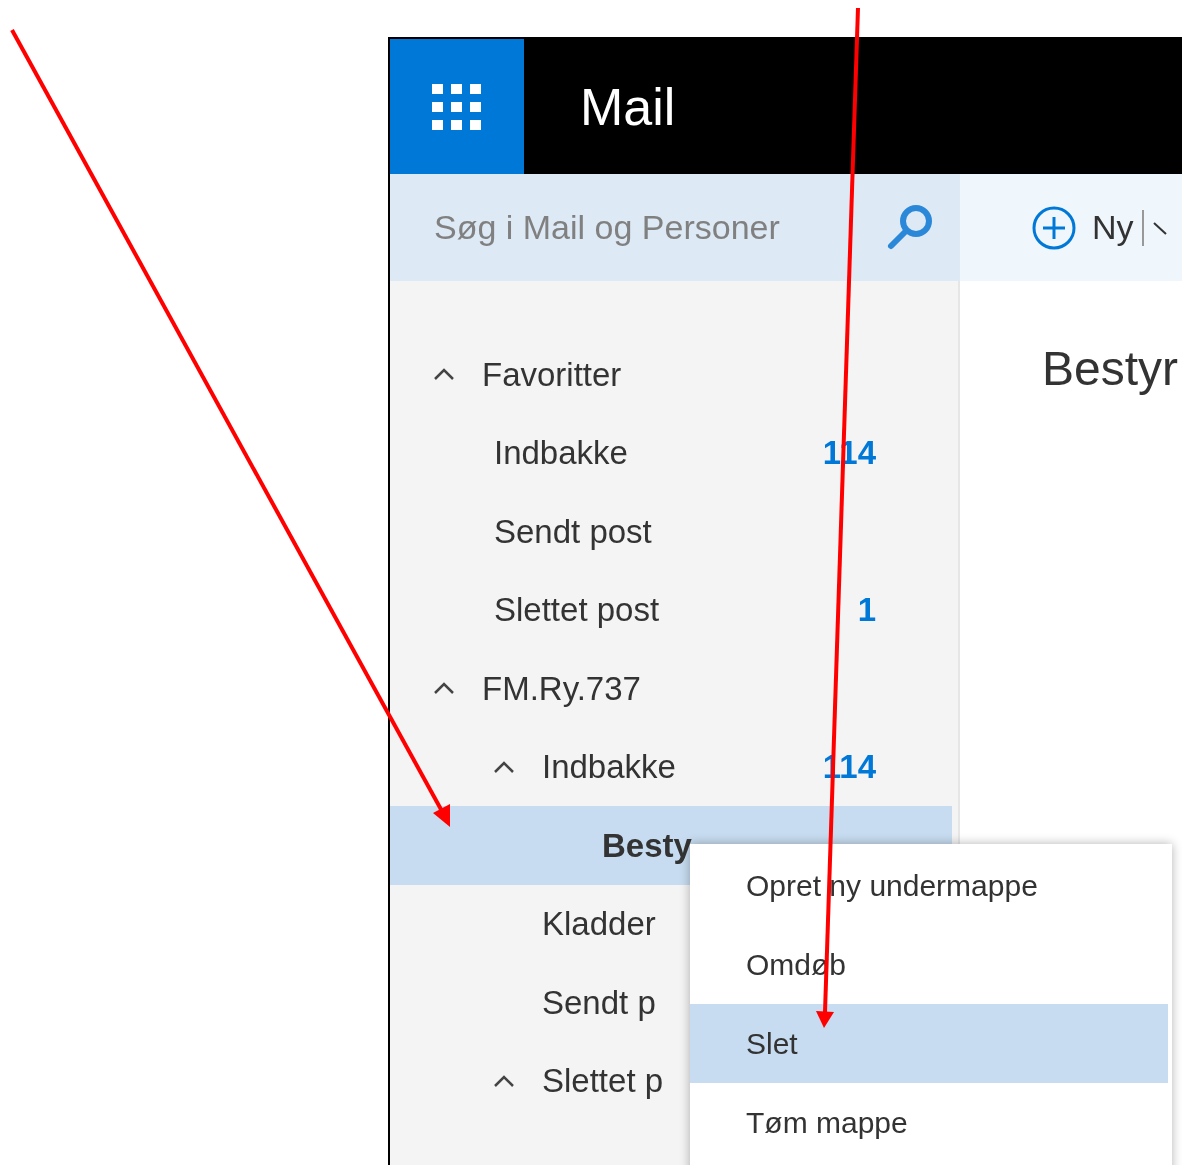  I want to click on folder-label: FM.Ry.737, so click(561, 688).